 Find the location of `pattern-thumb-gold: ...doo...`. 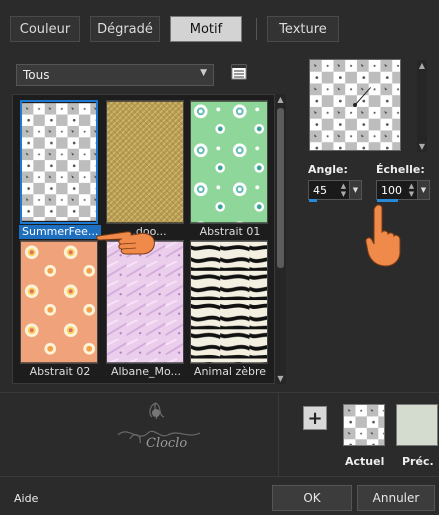

pattern-thumb-gold: ...doo... is located at coordinates (145, 168).